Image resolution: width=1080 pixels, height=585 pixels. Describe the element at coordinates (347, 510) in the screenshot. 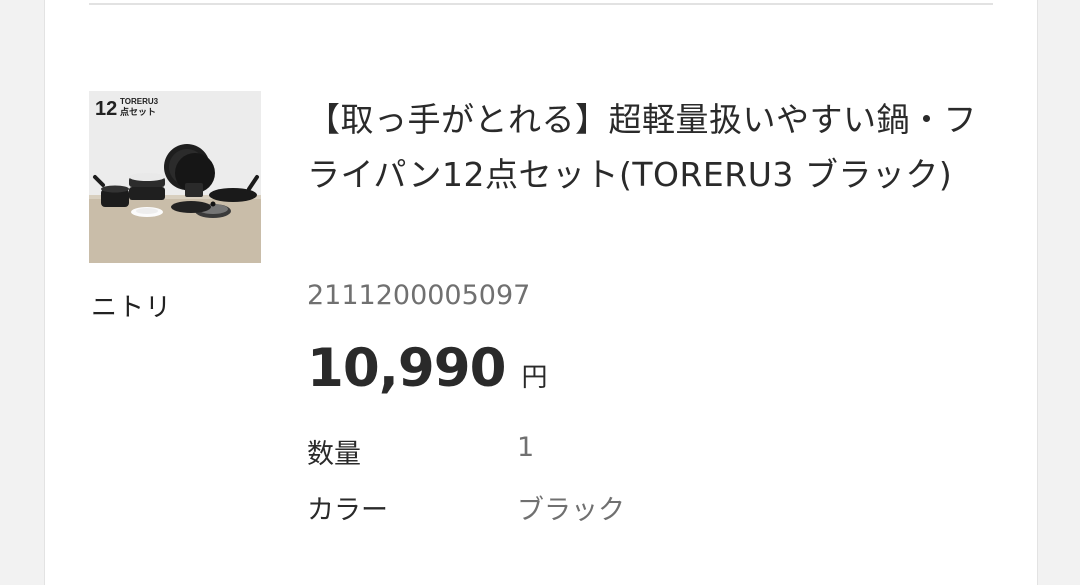

I see `spec-label: カラー` at that location.